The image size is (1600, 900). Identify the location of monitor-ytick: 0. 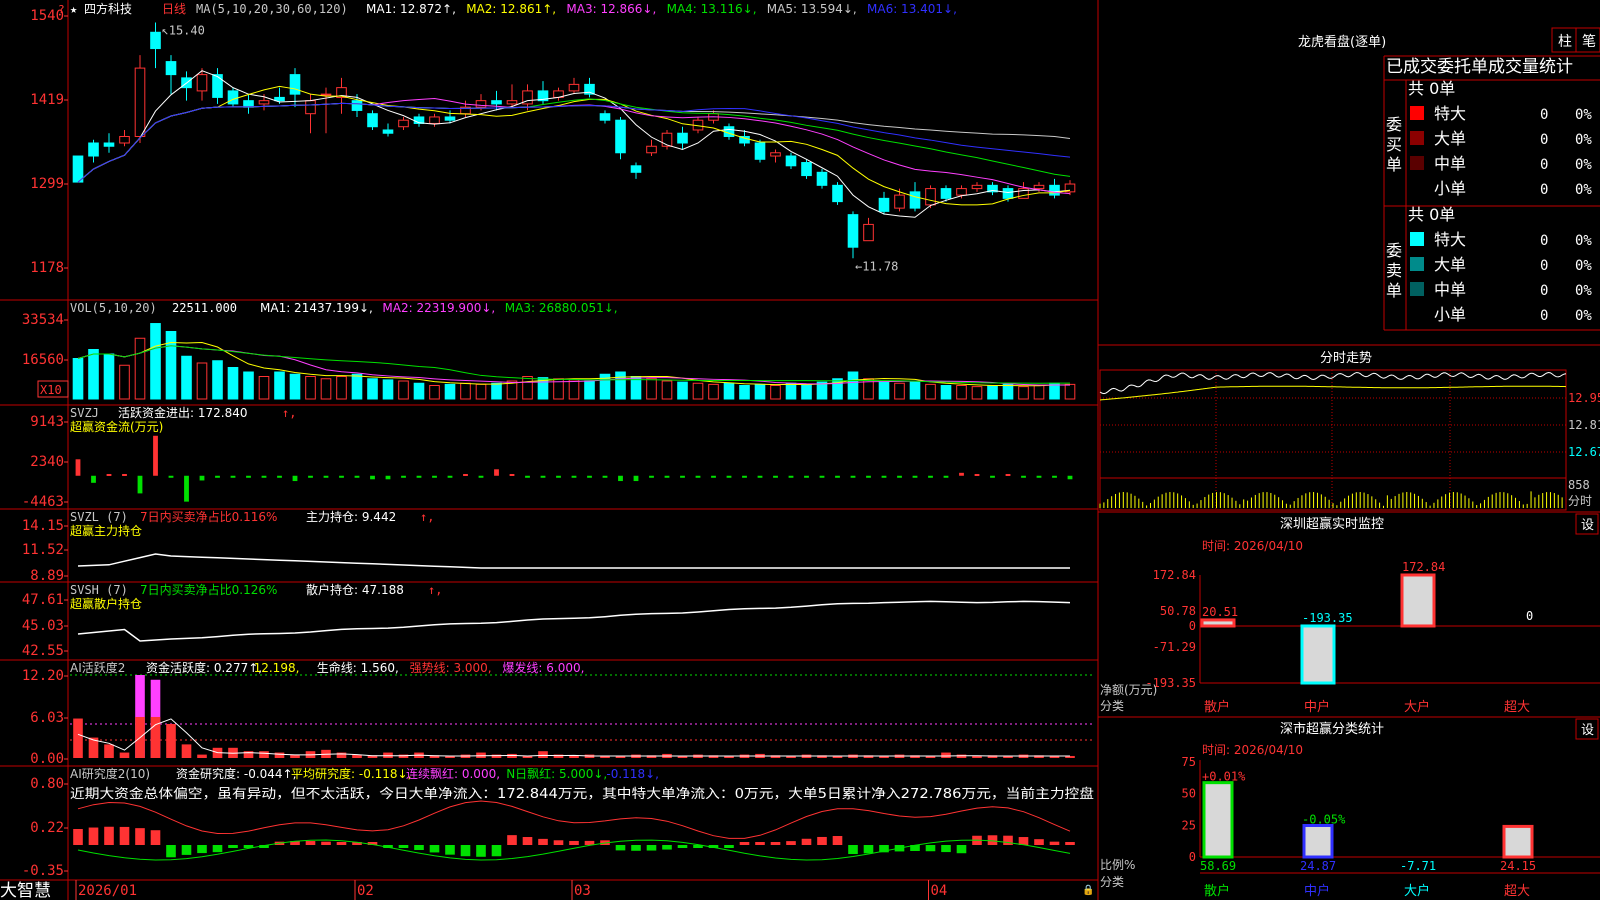
(1192, 626).